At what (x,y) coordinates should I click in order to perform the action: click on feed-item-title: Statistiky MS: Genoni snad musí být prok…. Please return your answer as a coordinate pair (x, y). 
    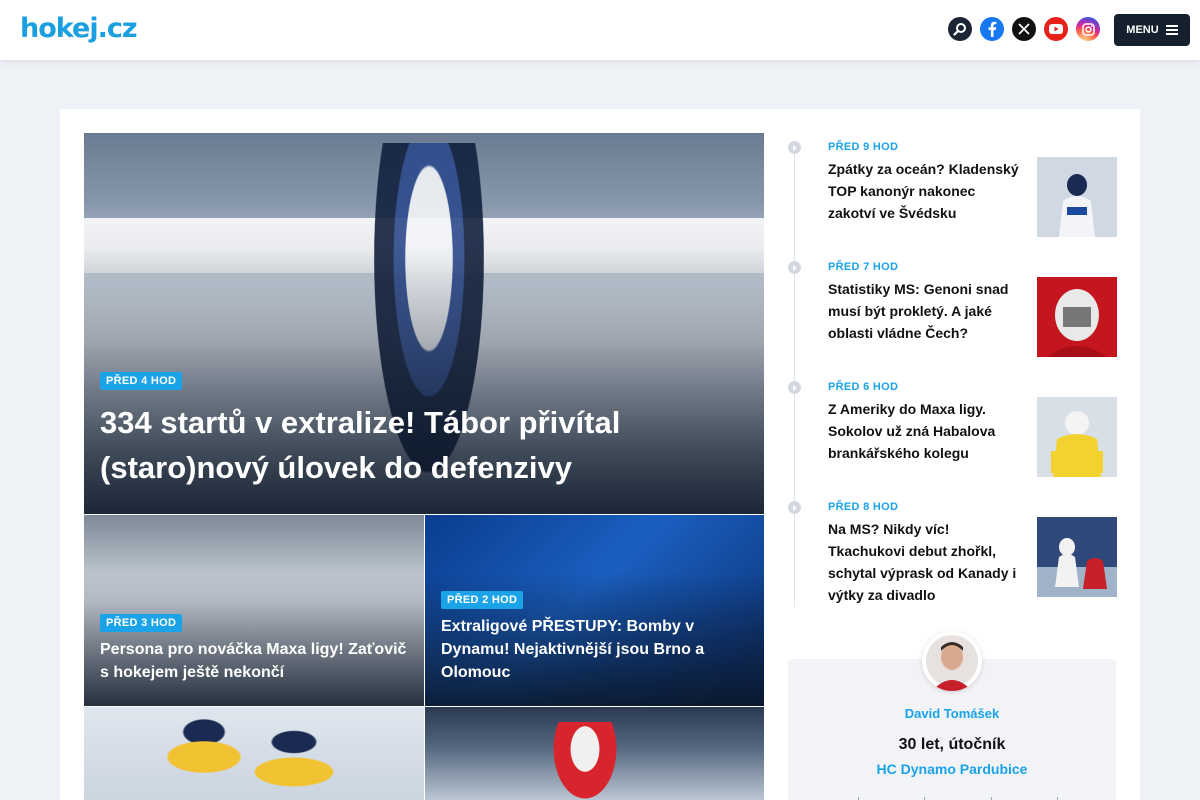
    Looking at the image, I should click on (925, 311).